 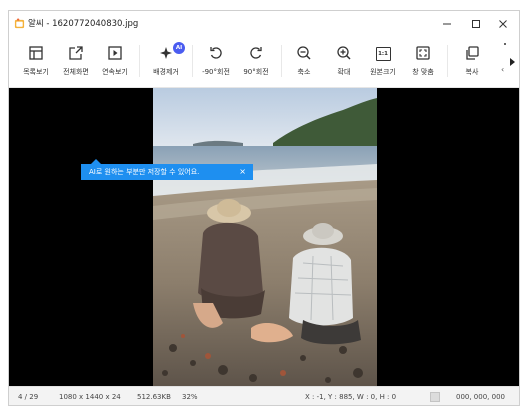 I want to click on minimize-button, so click(x=447, y=24).